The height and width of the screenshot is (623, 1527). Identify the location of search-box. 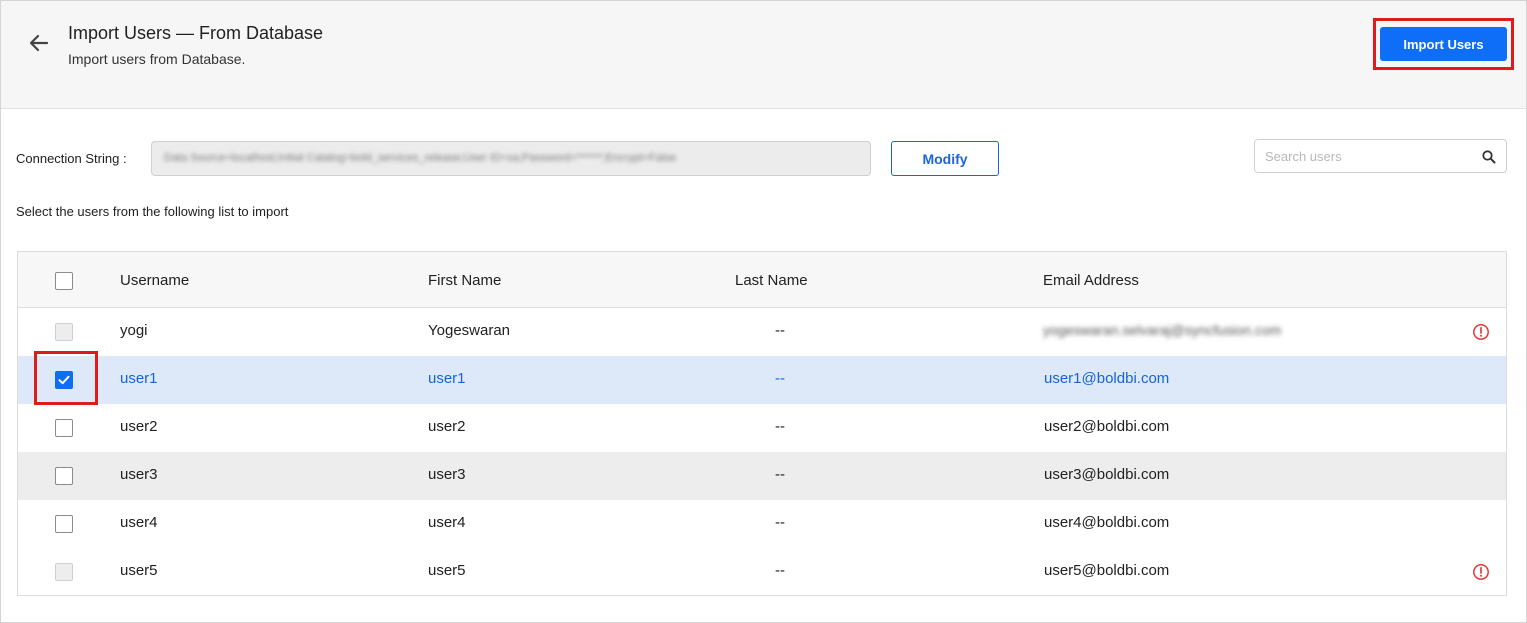
(1380, 156).